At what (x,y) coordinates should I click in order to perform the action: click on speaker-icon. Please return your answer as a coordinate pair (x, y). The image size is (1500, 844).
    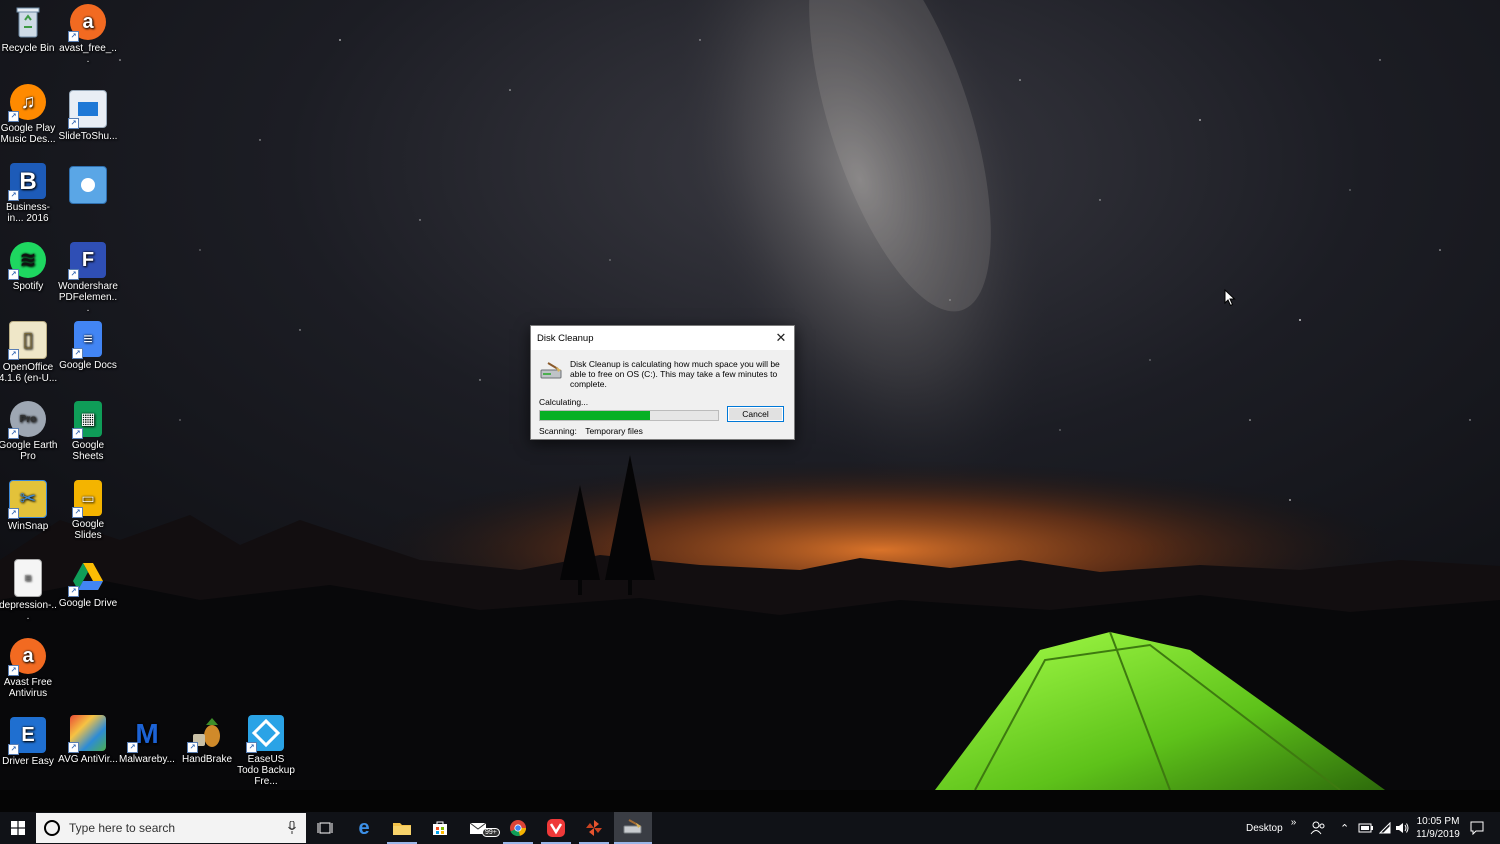
    Looking at the image, I should click on (1402, 828).